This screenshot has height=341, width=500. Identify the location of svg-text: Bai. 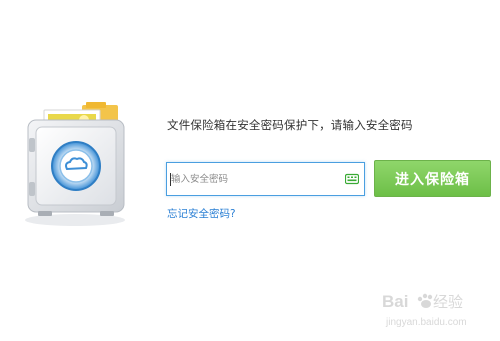
(395, 301).